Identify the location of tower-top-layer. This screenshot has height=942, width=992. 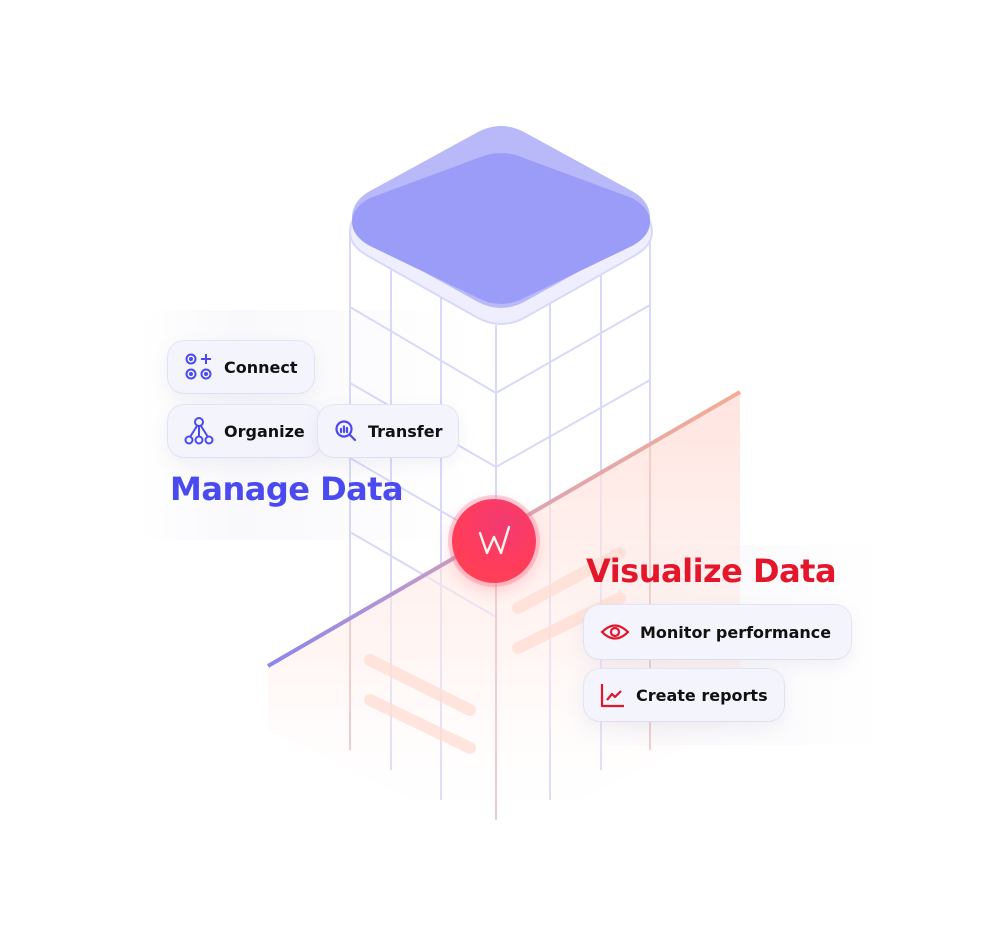
(501, 228).